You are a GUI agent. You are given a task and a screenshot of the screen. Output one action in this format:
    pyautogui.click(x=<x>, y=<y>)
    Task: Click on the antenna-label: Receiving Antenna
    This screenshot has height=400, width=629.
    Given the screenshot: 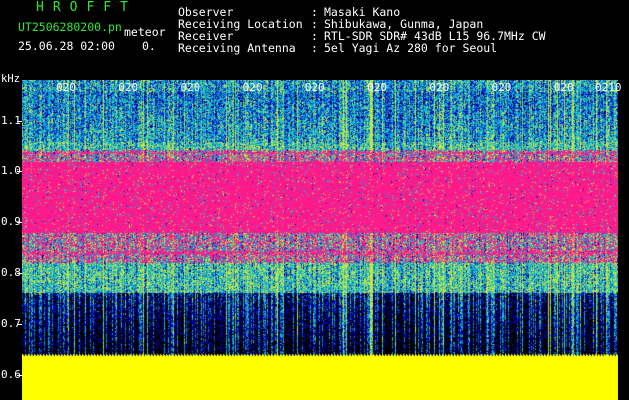 What is the action you would take?
    pyautogui.click(x=237, y=48)
    